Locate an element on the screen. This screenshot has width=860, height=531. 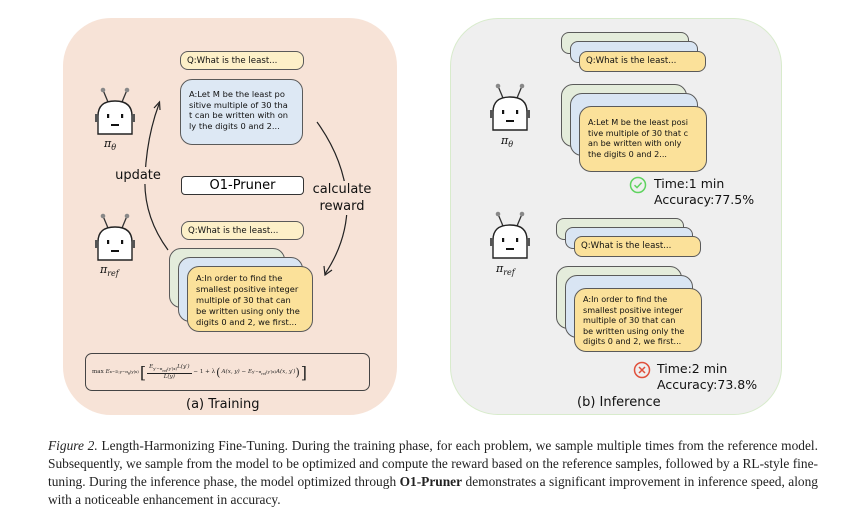
figure-label: Figure 2. is located at coordinates (73, 445).